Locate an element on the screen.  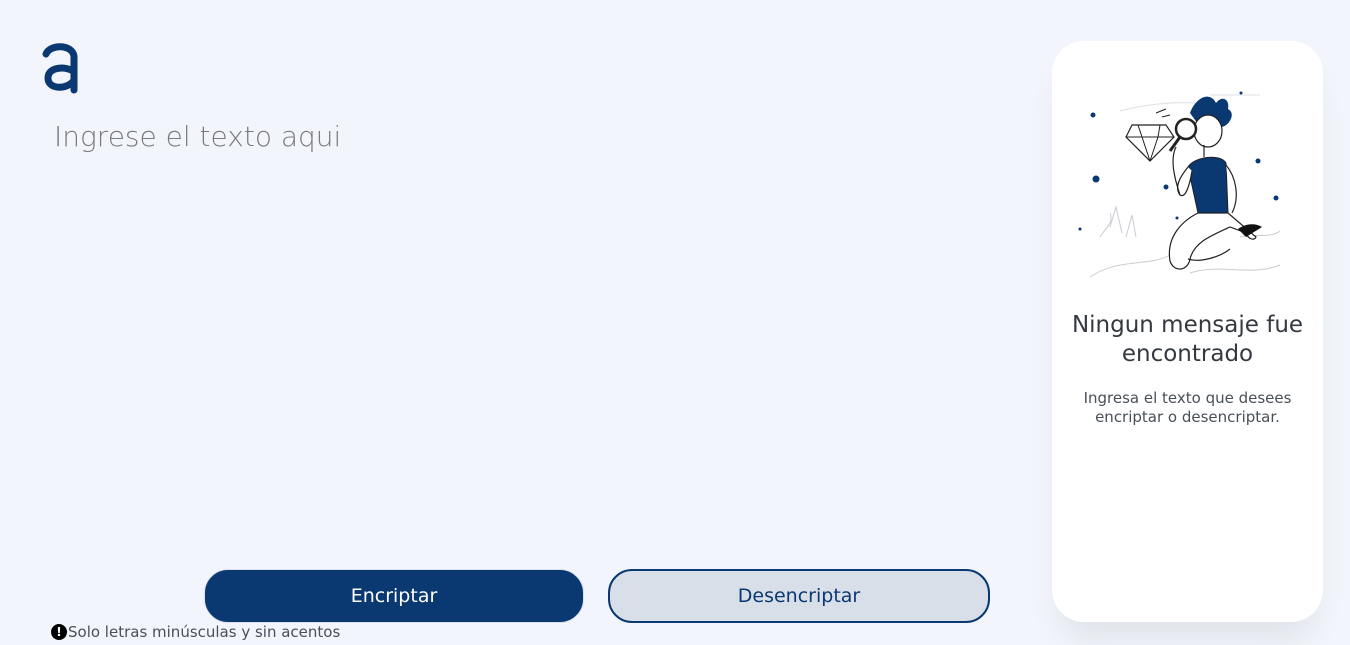
empty-state-title: Ningun mensaje fue encontrado is located at coordinates (1187, 339).